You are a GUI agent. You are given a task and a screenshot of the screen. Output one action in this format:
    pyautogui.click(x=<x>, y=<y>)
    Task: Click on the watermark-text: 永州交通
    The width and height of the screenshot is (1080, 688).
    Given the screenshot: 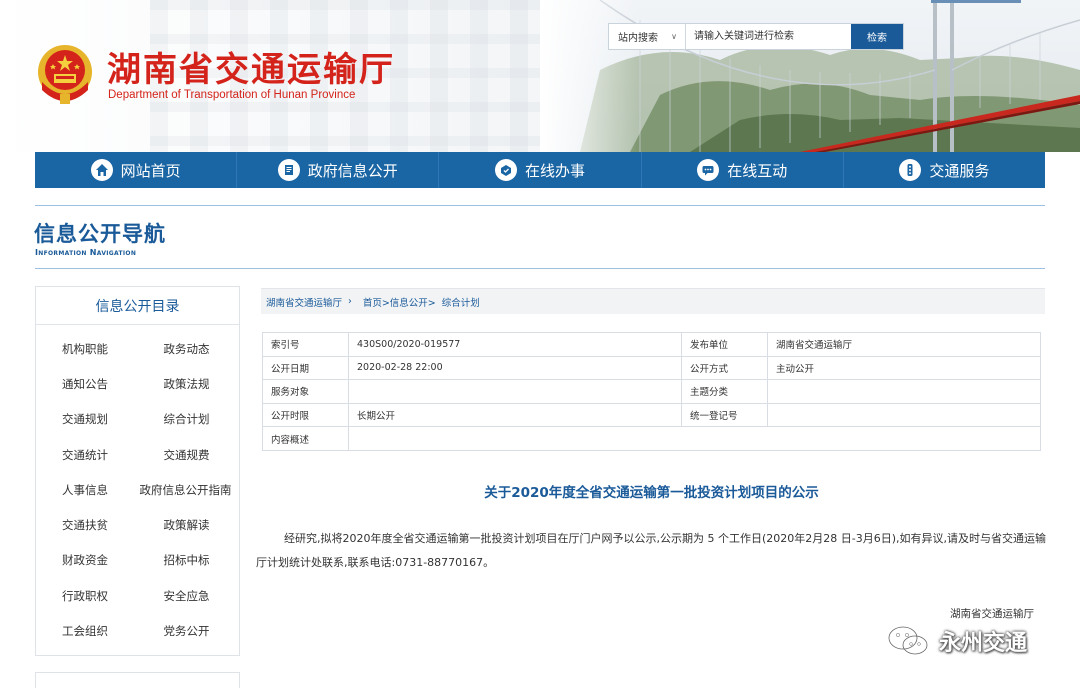 What is the action you would take?
    pyautogui.click(x=983, y=643)
    